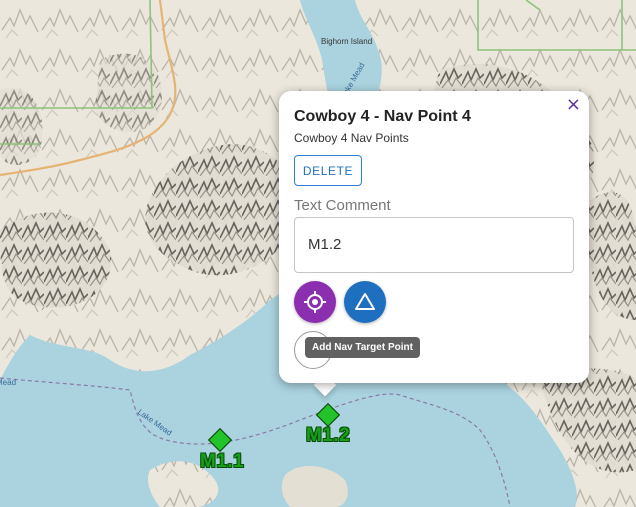 The width and height of the screenshot is (636, 507). Describe the element at coordinates (222, 462) in the screenshot. I see `marker-label-m1-1: M1.1` at that location.